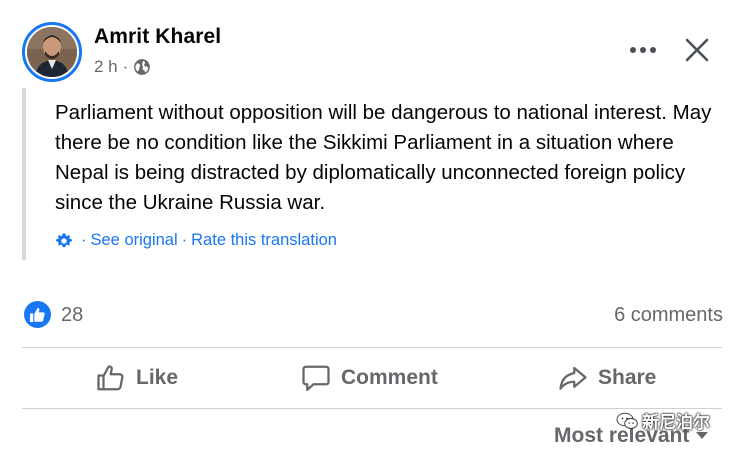 This screenshot has height=452, width=745. I want to click on watermark: 新尼泊尔, so click(663, 420).